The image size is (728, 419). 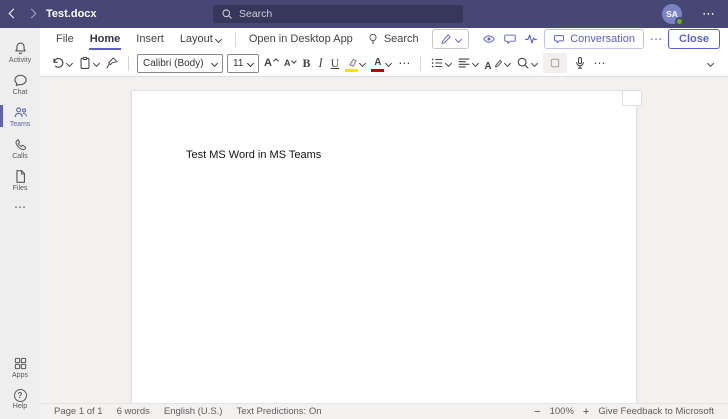 What do you see at coordinates (58, 62) in the screenshot?
I see `undo-icon` at bounding box center [58, 62].